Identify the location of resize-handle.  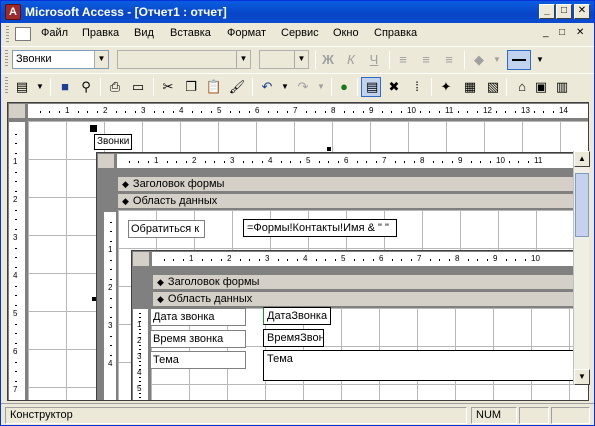
(329, 149).